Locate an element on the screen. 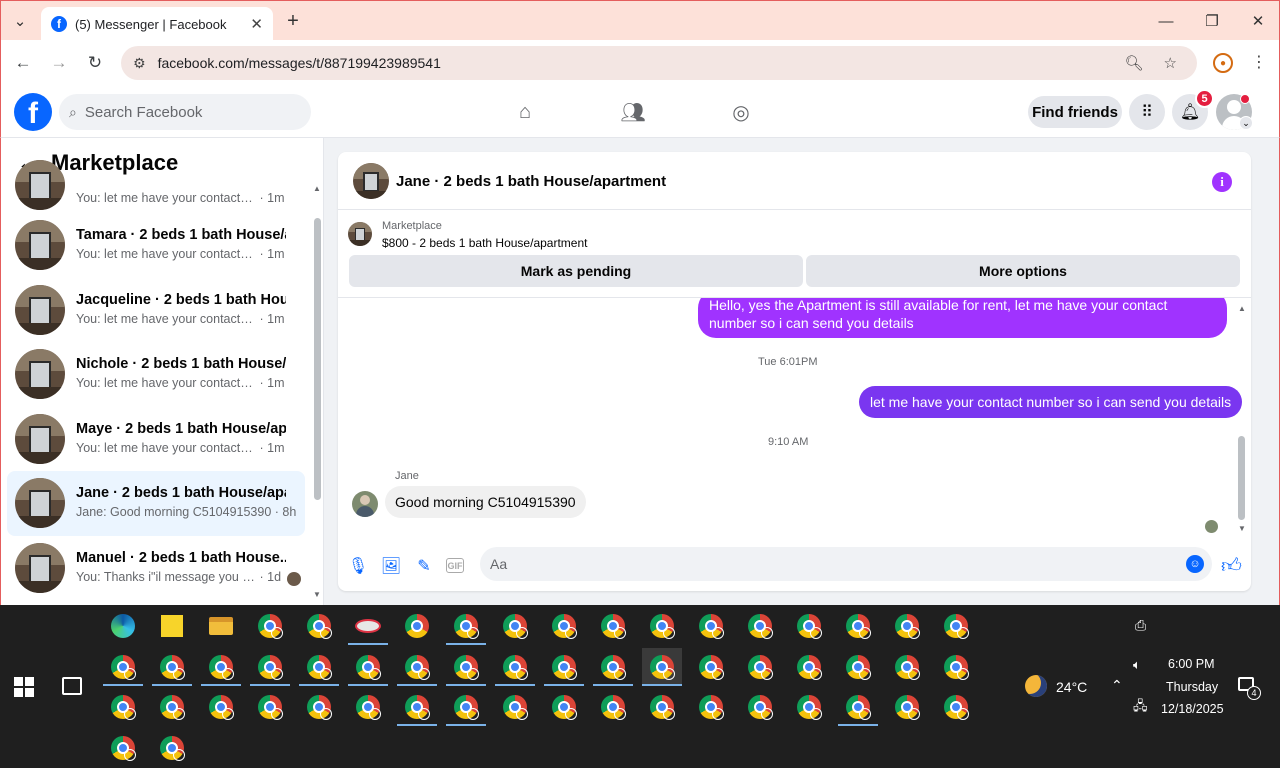  clock-day: Thursday is located at coordinates (1192, 687).